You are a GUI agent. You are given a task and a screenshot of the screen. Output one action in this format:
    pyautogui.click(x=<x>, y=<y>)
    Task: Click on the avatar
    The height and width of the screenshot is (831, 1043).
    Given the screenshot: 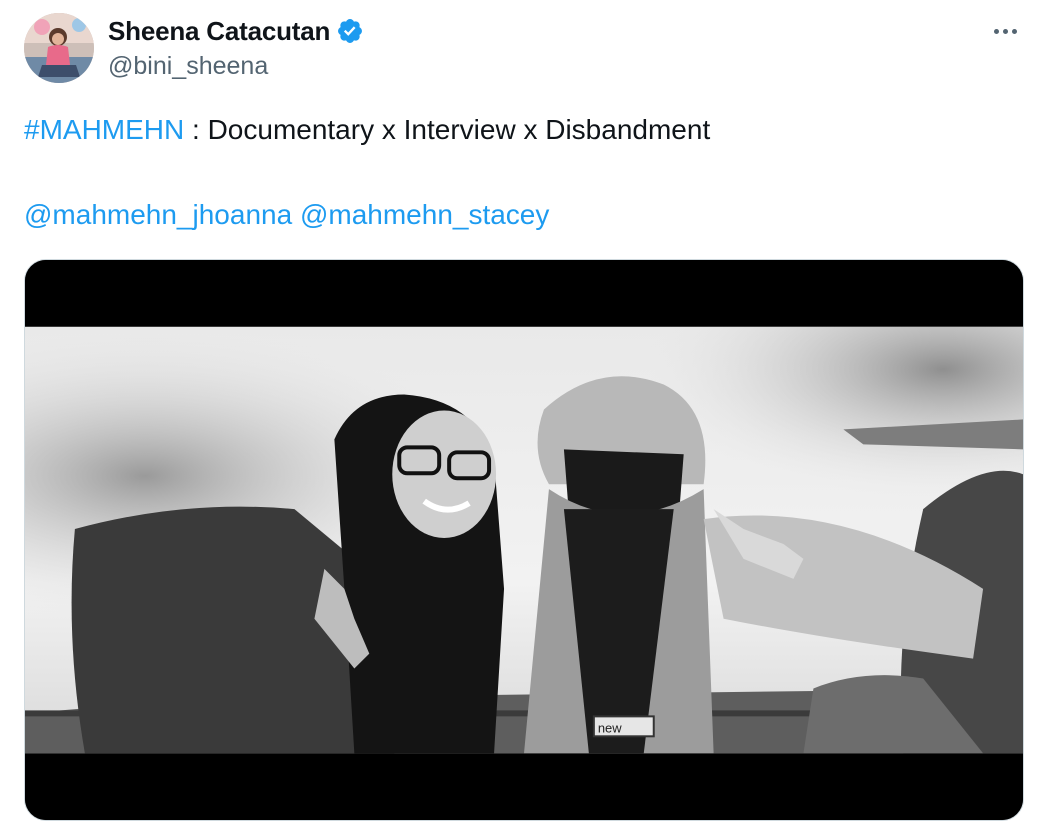 What is the action you would take?
    pyautogui.click(x=59, y=48)
    